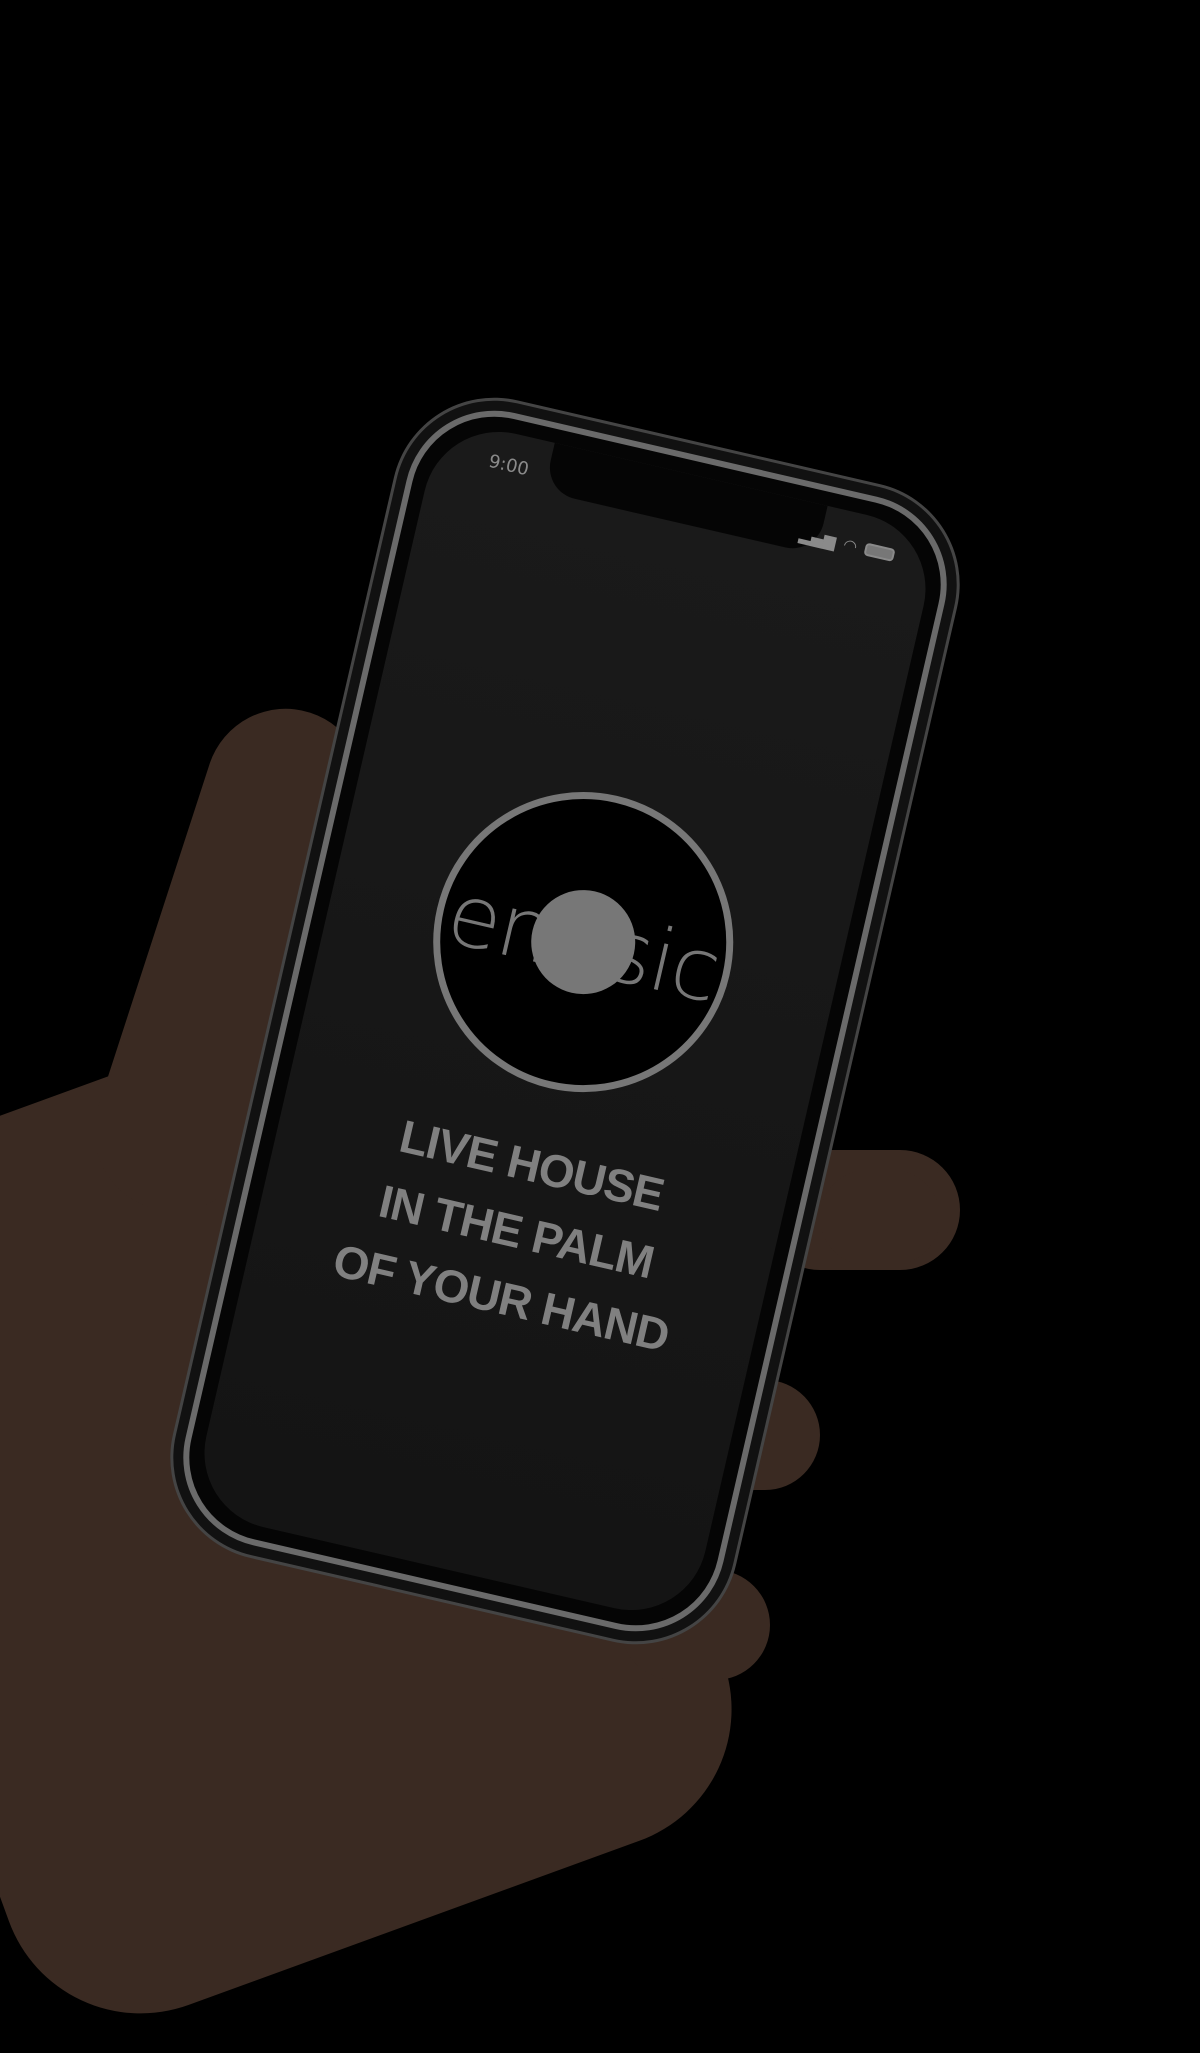  I want to click on status-icons: ▂▄▆ ◠, so click(847, 545).